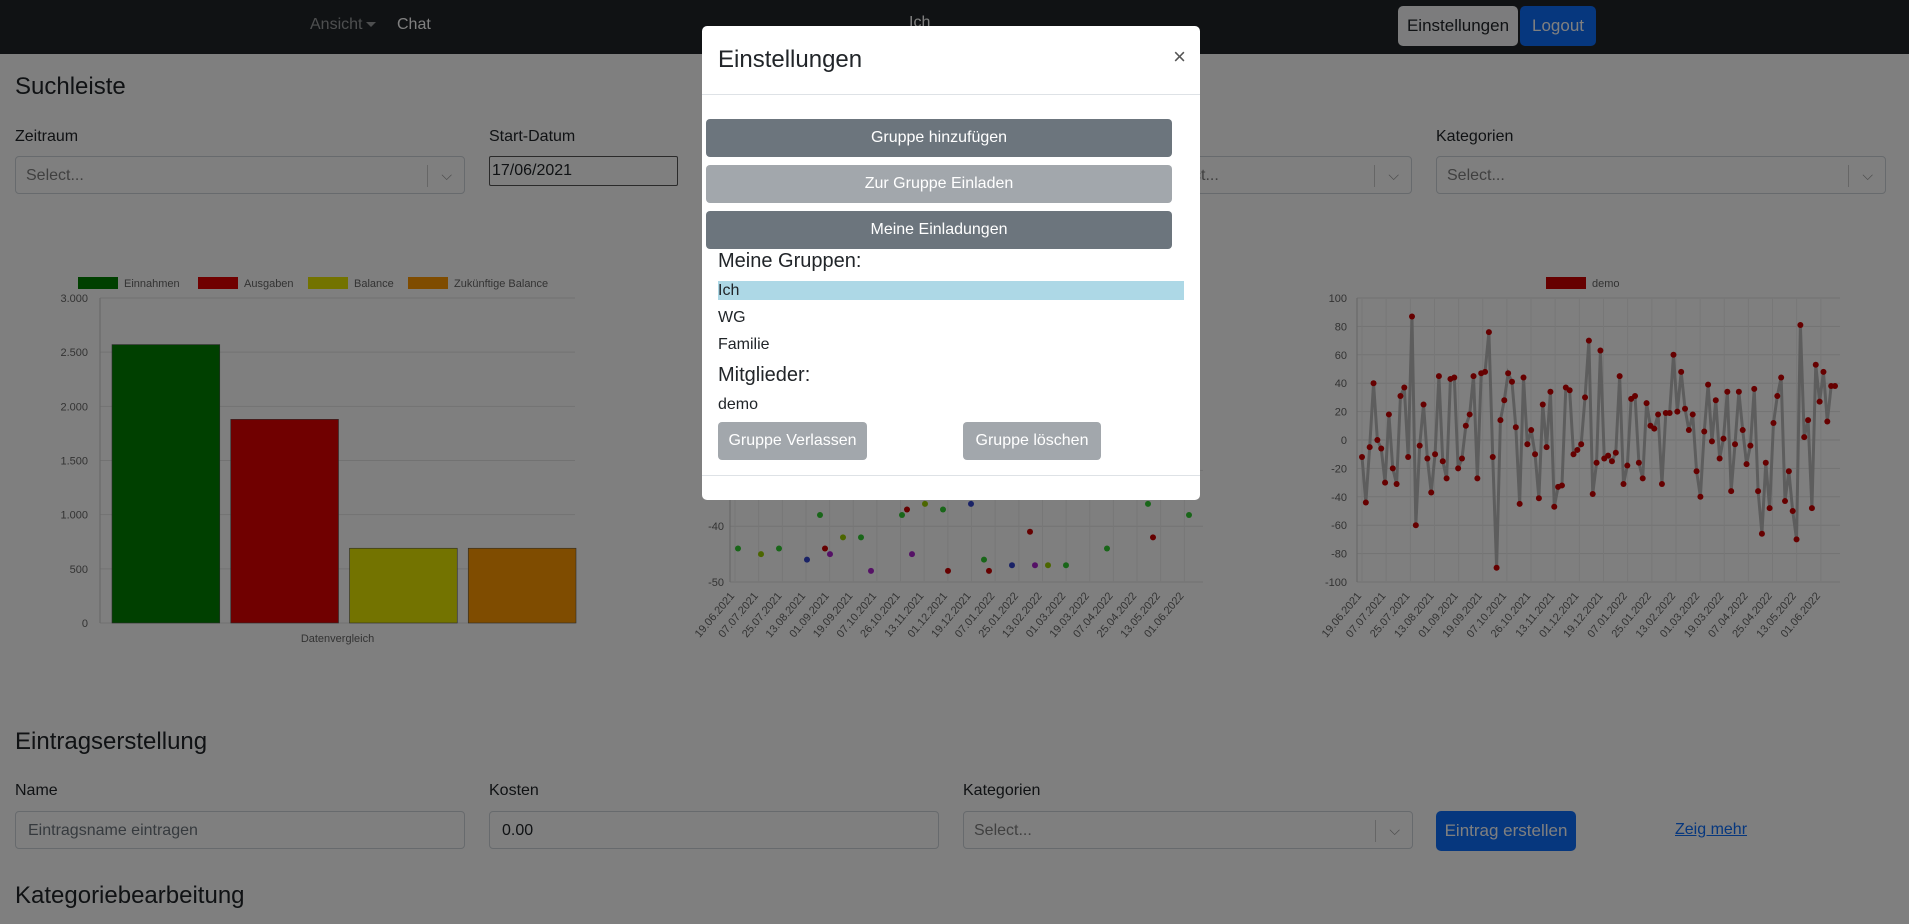 The width and height of the screenshot is (1909, 924). What do you see at coordinates (790, 59) in the screenshot?
I see `modal-title: Einstellungen` at bounding box center [790, 59].